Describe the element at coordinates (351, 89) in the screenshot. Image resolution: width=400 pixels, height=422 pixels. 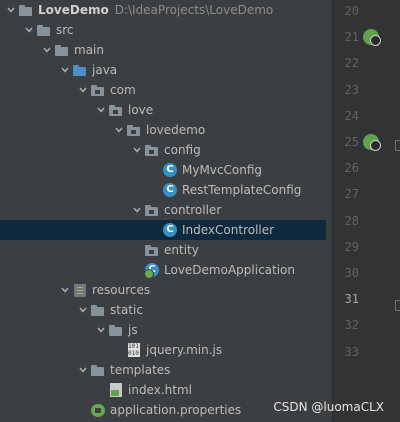
I see `line-number: 23` at that location.